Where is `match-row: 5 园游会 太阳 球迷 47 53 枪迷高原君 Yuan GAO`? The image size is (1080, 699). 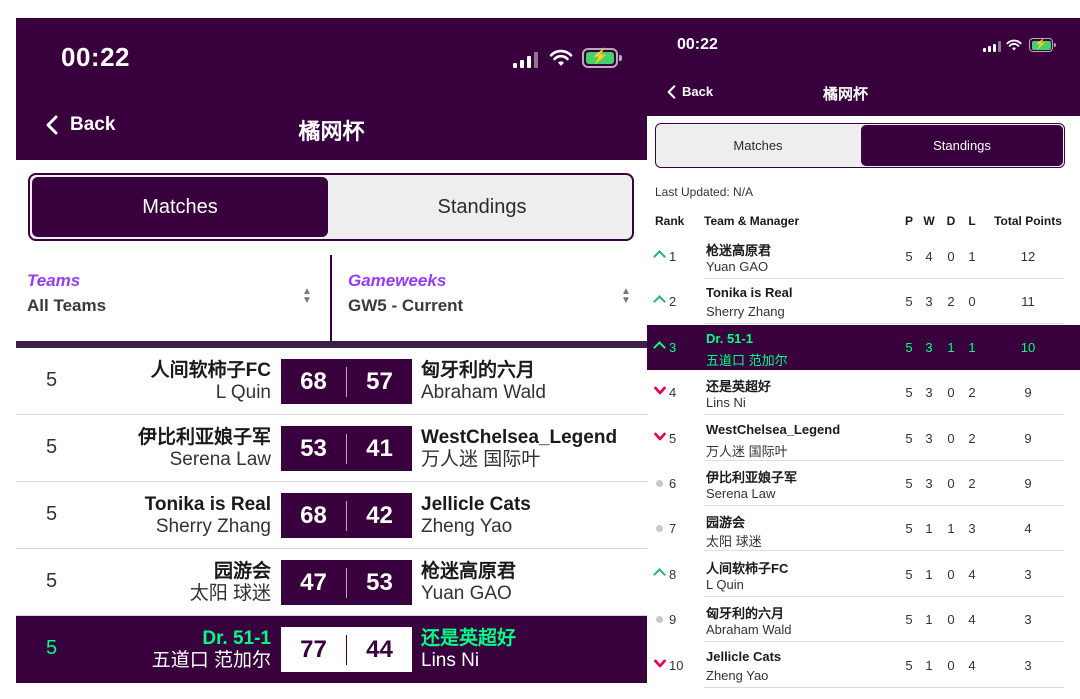 match-row: 5 园游会 太阳 球迷 47 53 枪迷高原君 Yuan GAO is located at coordinates (331, 582).